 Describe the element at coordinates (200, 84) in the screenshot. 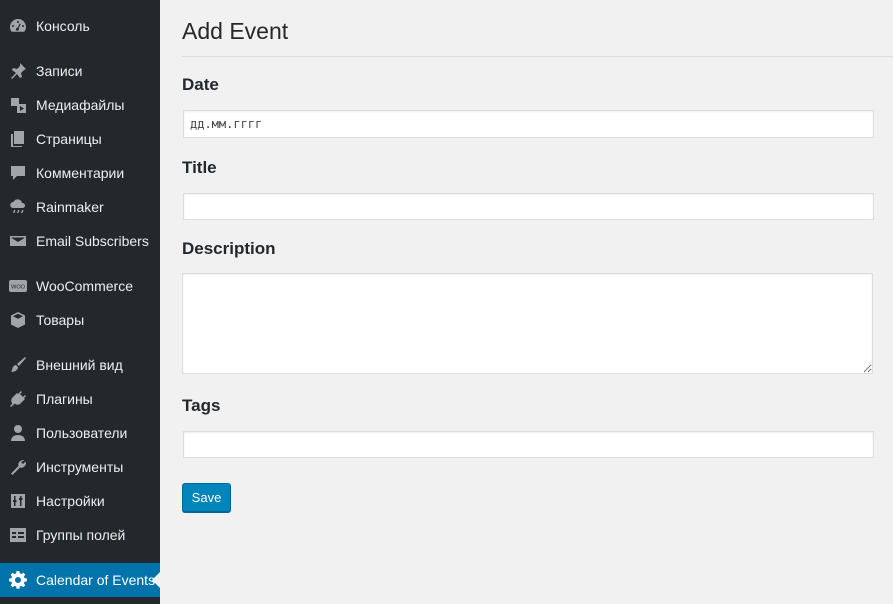

I see `date-label: Date` at that location.